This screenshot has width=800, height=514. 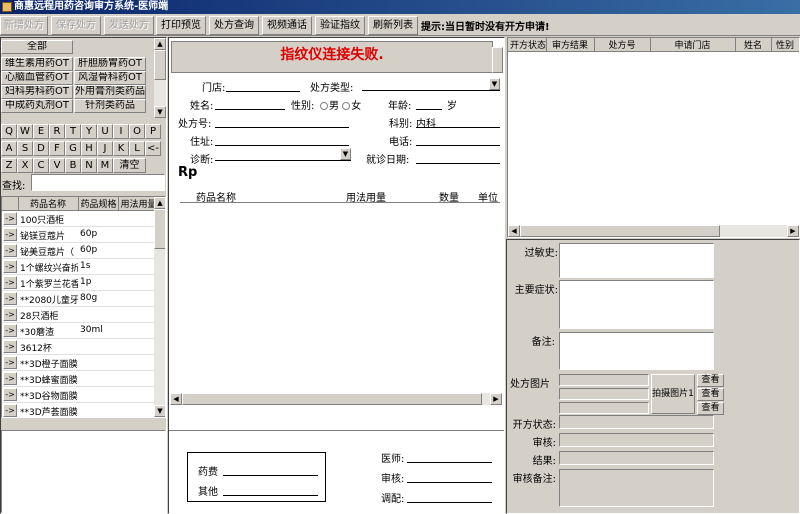 What do you see at coordinates (458, 145) in the screenshot?
I see `phone-field` at bounding box center [458, 145].